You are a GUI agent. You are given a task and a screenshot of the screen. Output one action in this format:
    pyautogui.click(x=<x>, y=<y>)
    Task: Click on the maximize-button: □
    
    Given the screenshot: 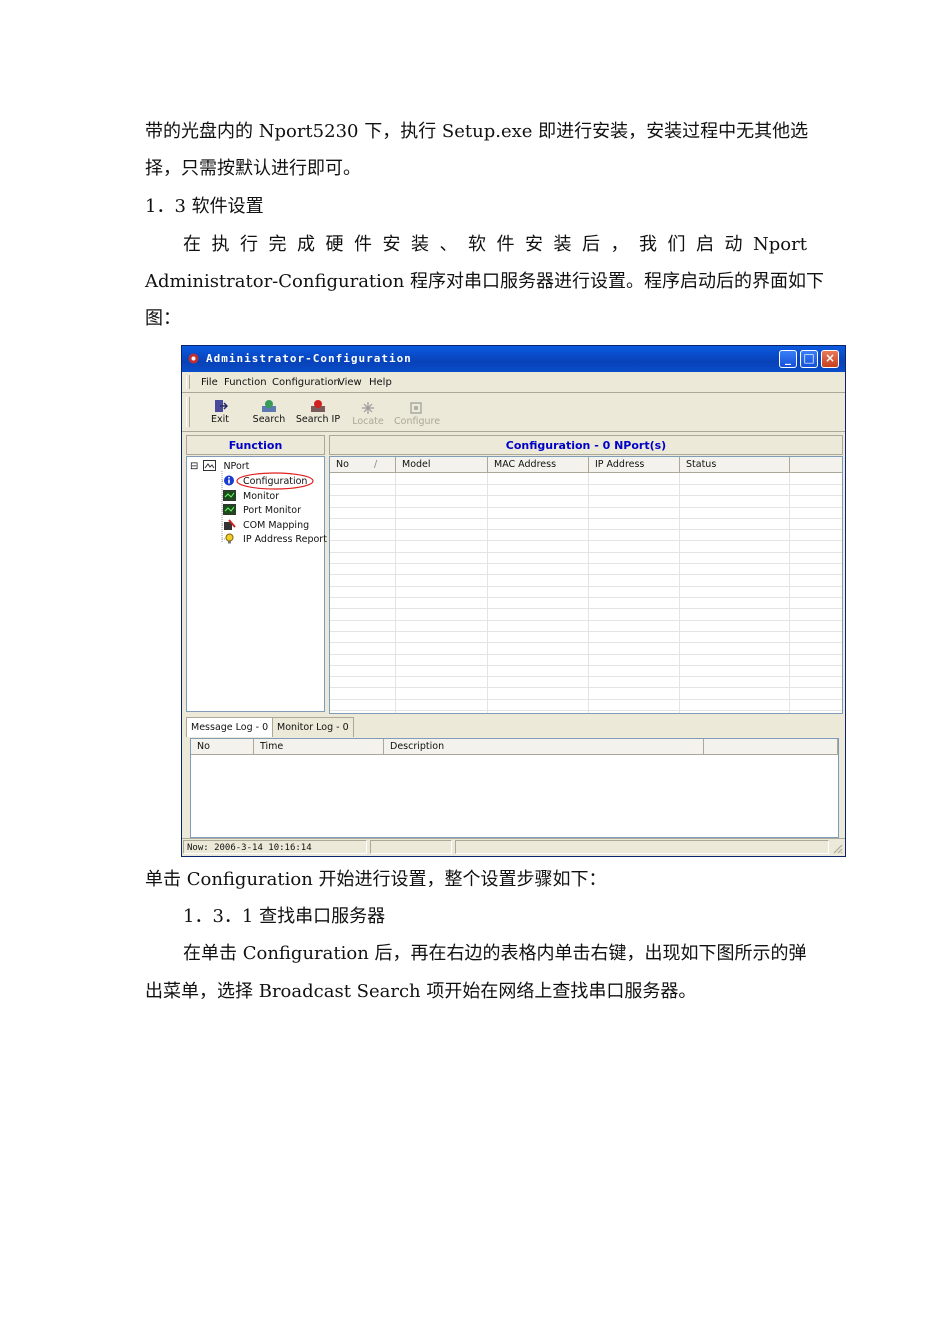 What is the action you would take?
    pyautogui.click(x=809, y=359)
    